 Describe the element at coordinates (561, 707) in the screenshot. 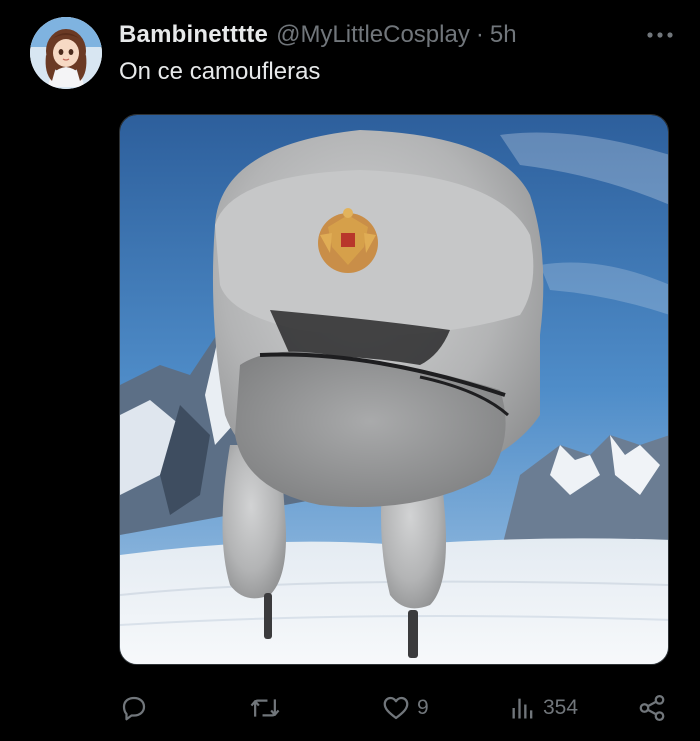

I see `views-count: 354` at that location.